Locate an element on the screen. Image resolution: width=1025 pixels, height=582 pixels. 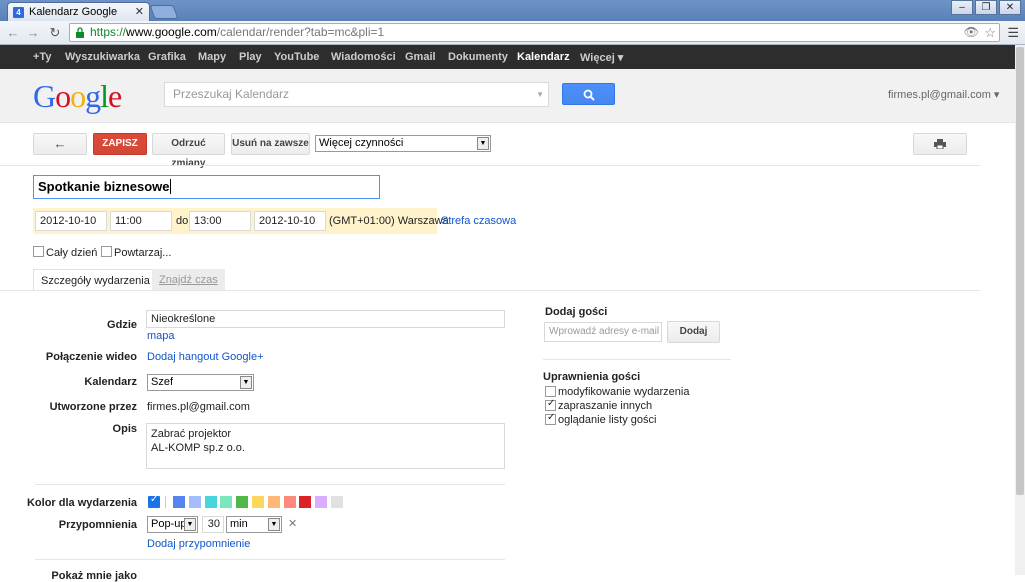
back-arrow-icon: ← is located at coordinates (13, 32).